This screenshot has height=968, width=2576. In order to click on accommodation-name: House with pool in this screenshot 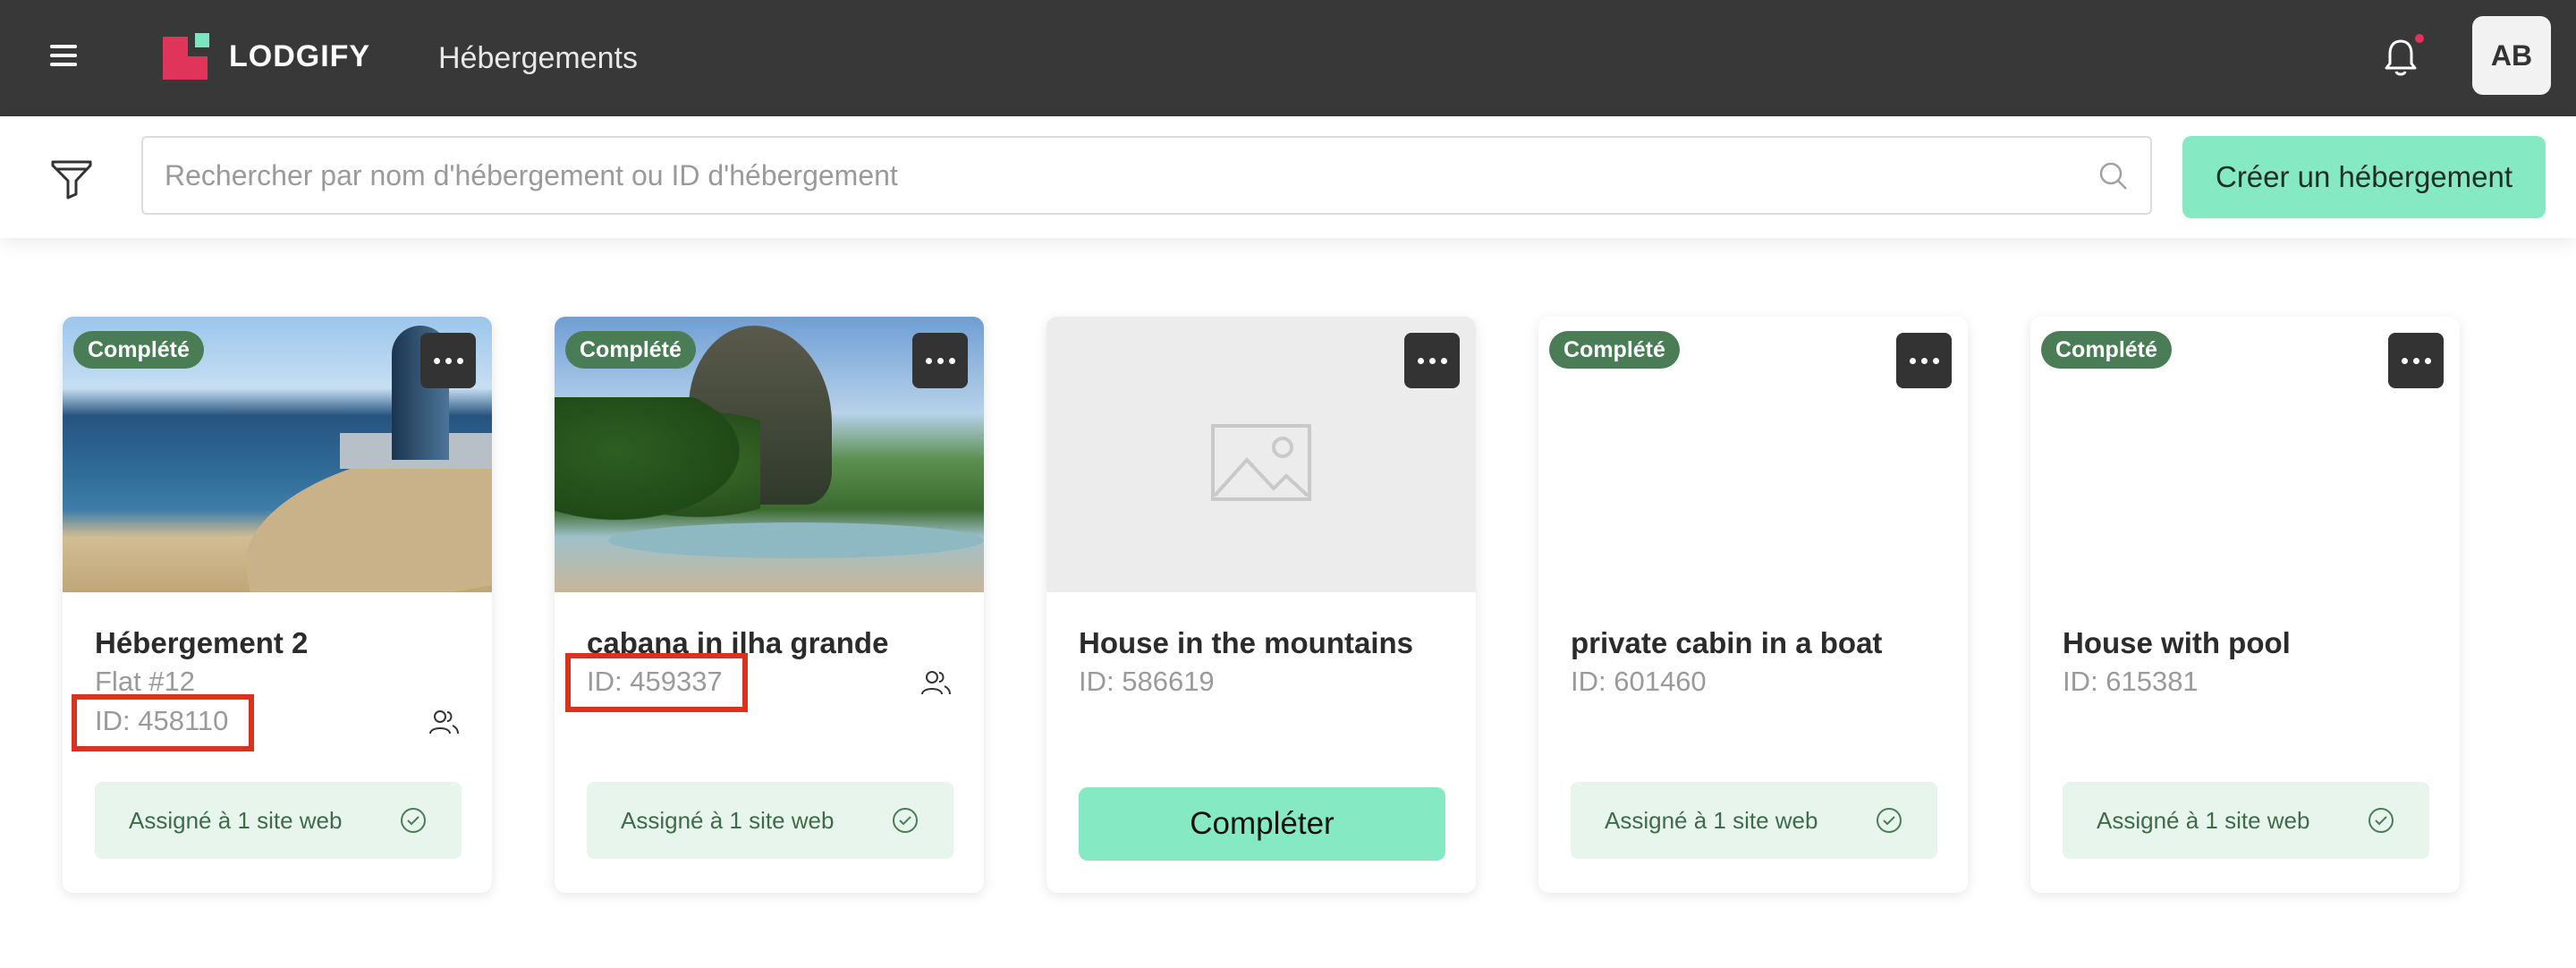, I will do `click(2177, 642)`.